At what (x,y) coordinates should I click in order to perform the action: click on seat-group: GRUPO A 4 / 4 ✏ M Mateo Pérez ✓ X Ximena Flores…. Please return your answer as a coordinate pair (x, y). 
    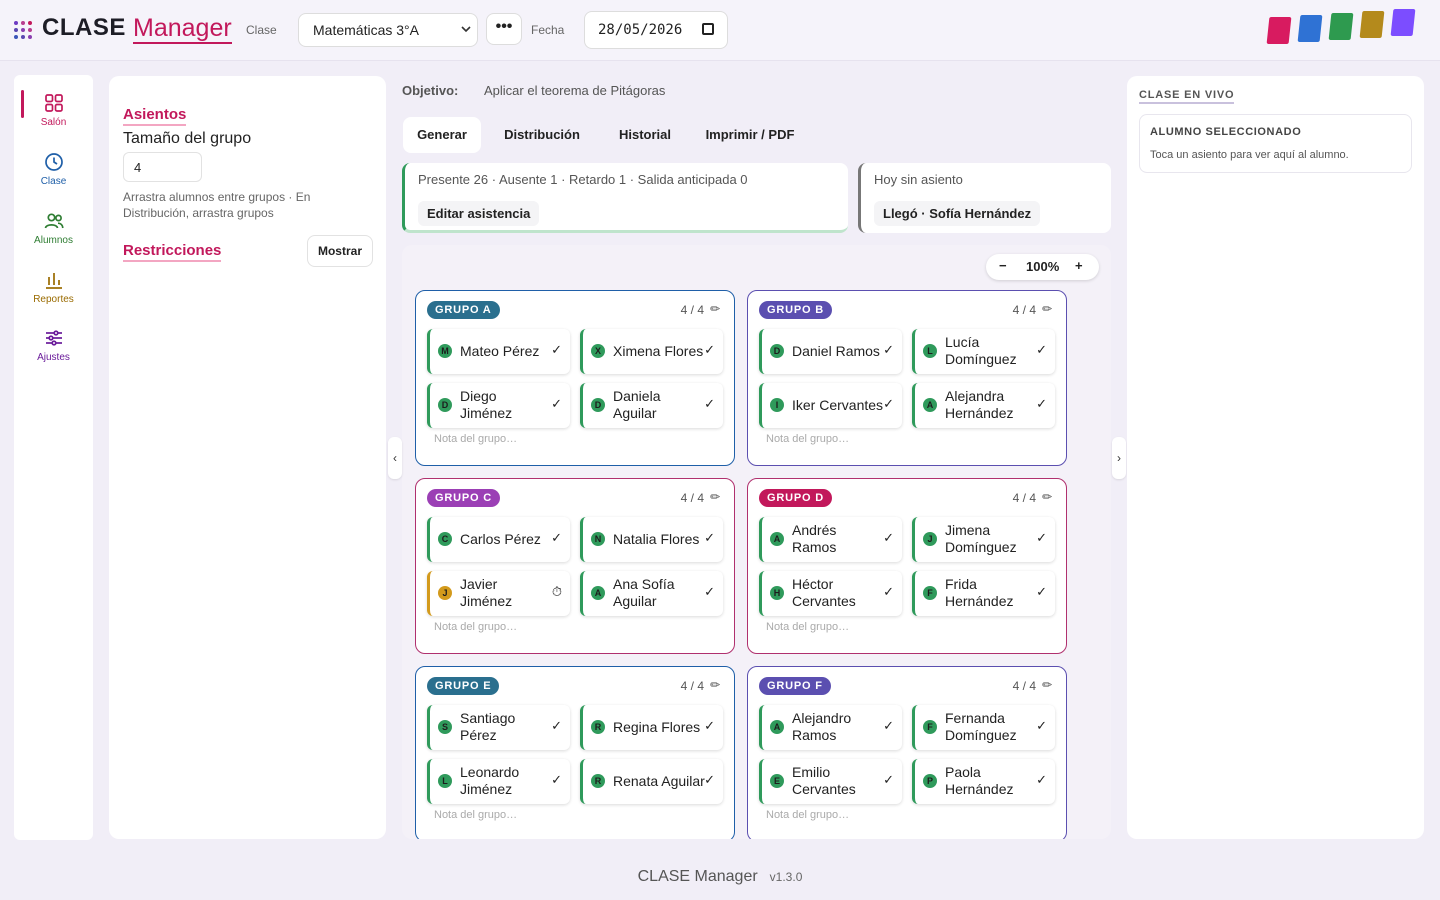
    Looking at the image, I should click on (575, 378).